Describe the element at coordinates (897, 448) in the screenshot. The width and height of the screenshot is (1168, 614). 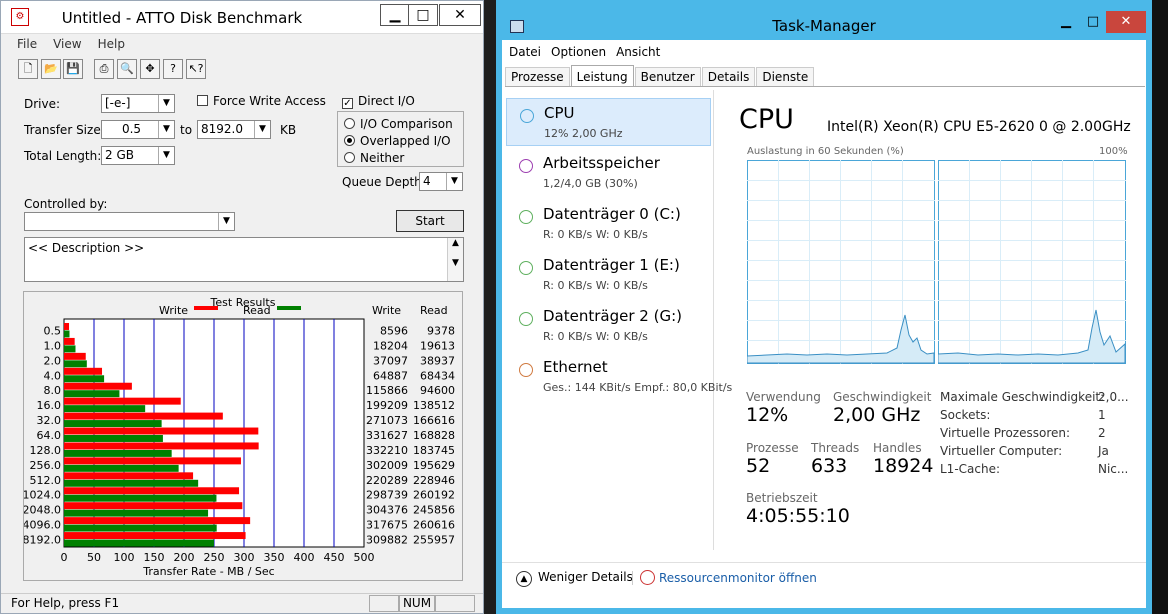
I see `stat-label: Handles` at that location.